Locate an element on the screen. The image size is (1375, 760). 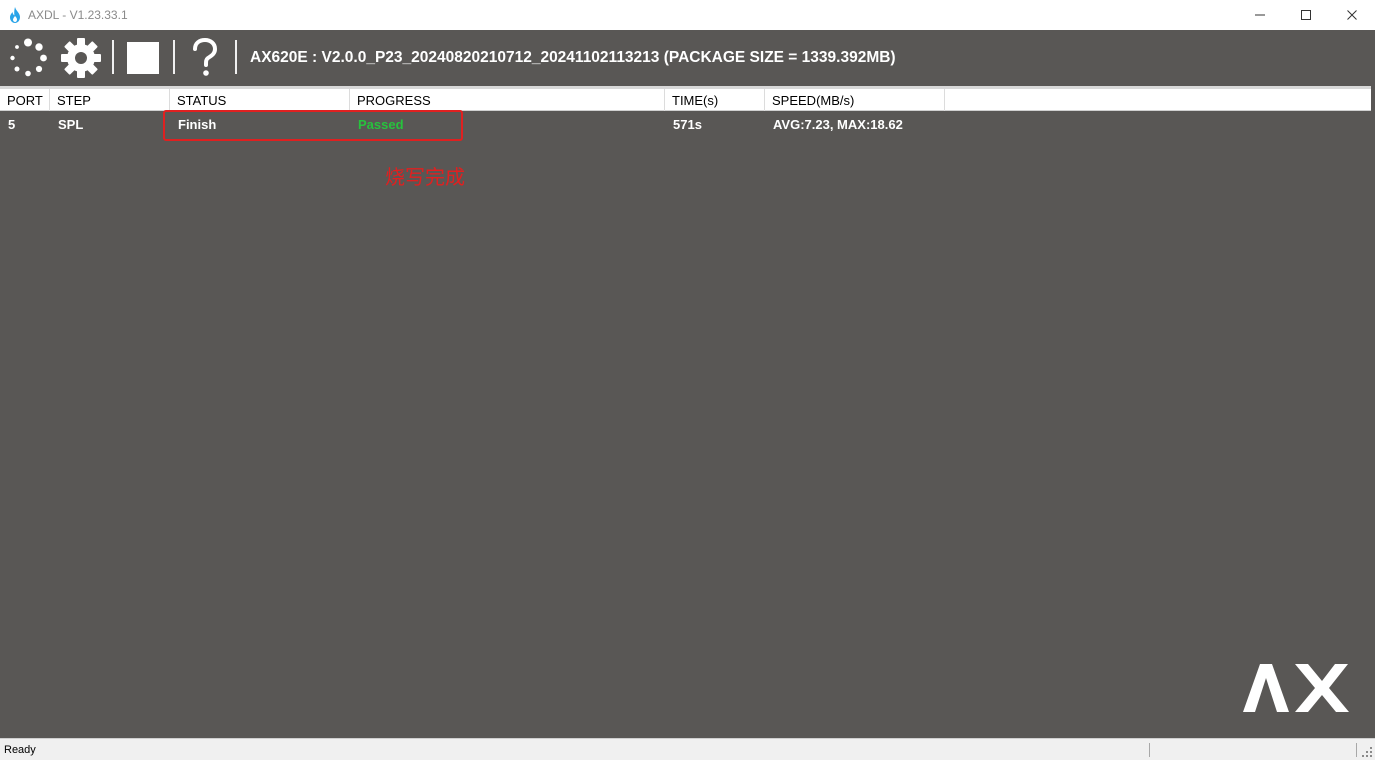
cell-step: SPL is located at coordinates (71, 124).